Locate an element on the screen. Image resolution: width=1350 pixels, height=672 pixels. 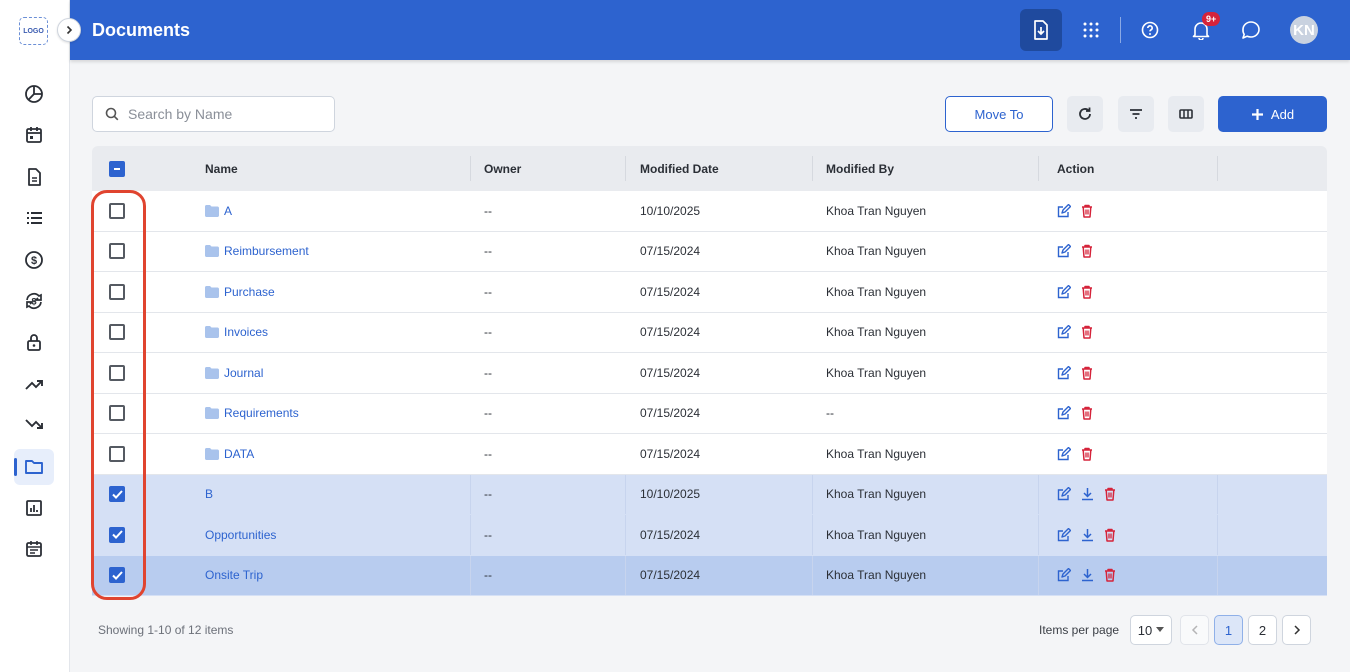
item-name-link: Invoices is located at coordinates (246, 332).